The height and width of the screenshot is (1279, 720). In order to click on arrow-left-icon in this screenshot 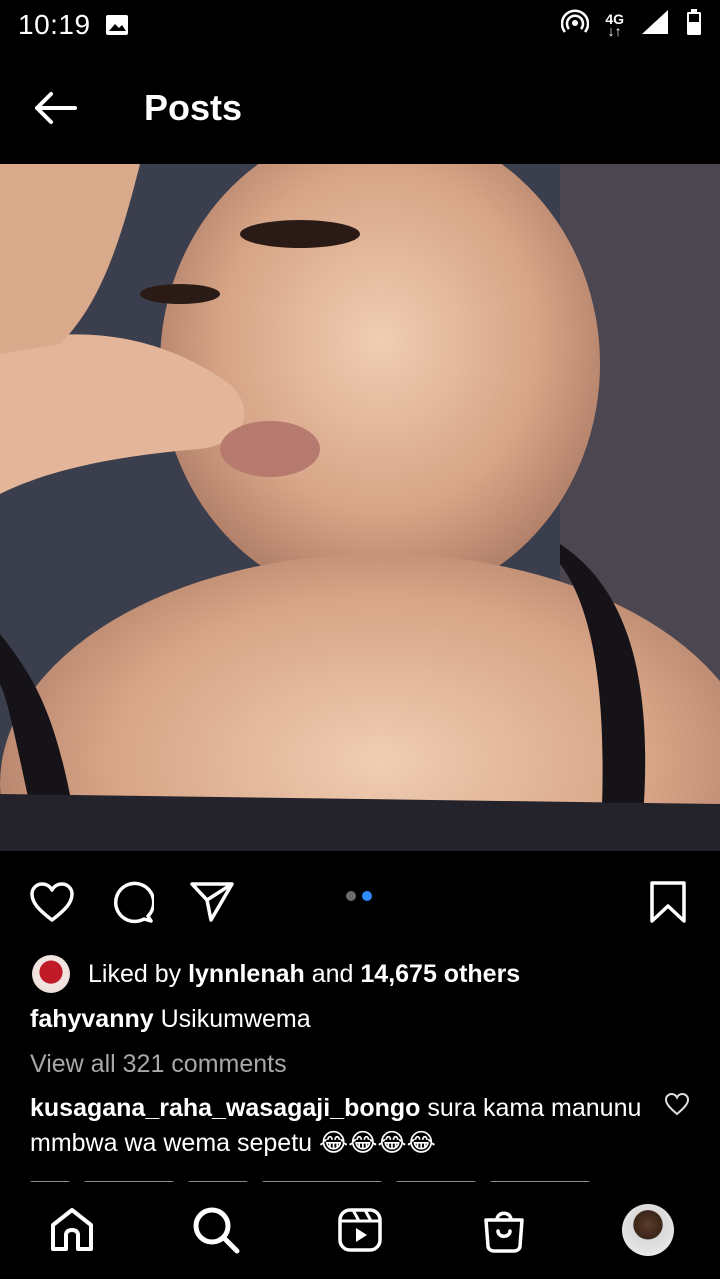, I will do `click(56, 108)`.